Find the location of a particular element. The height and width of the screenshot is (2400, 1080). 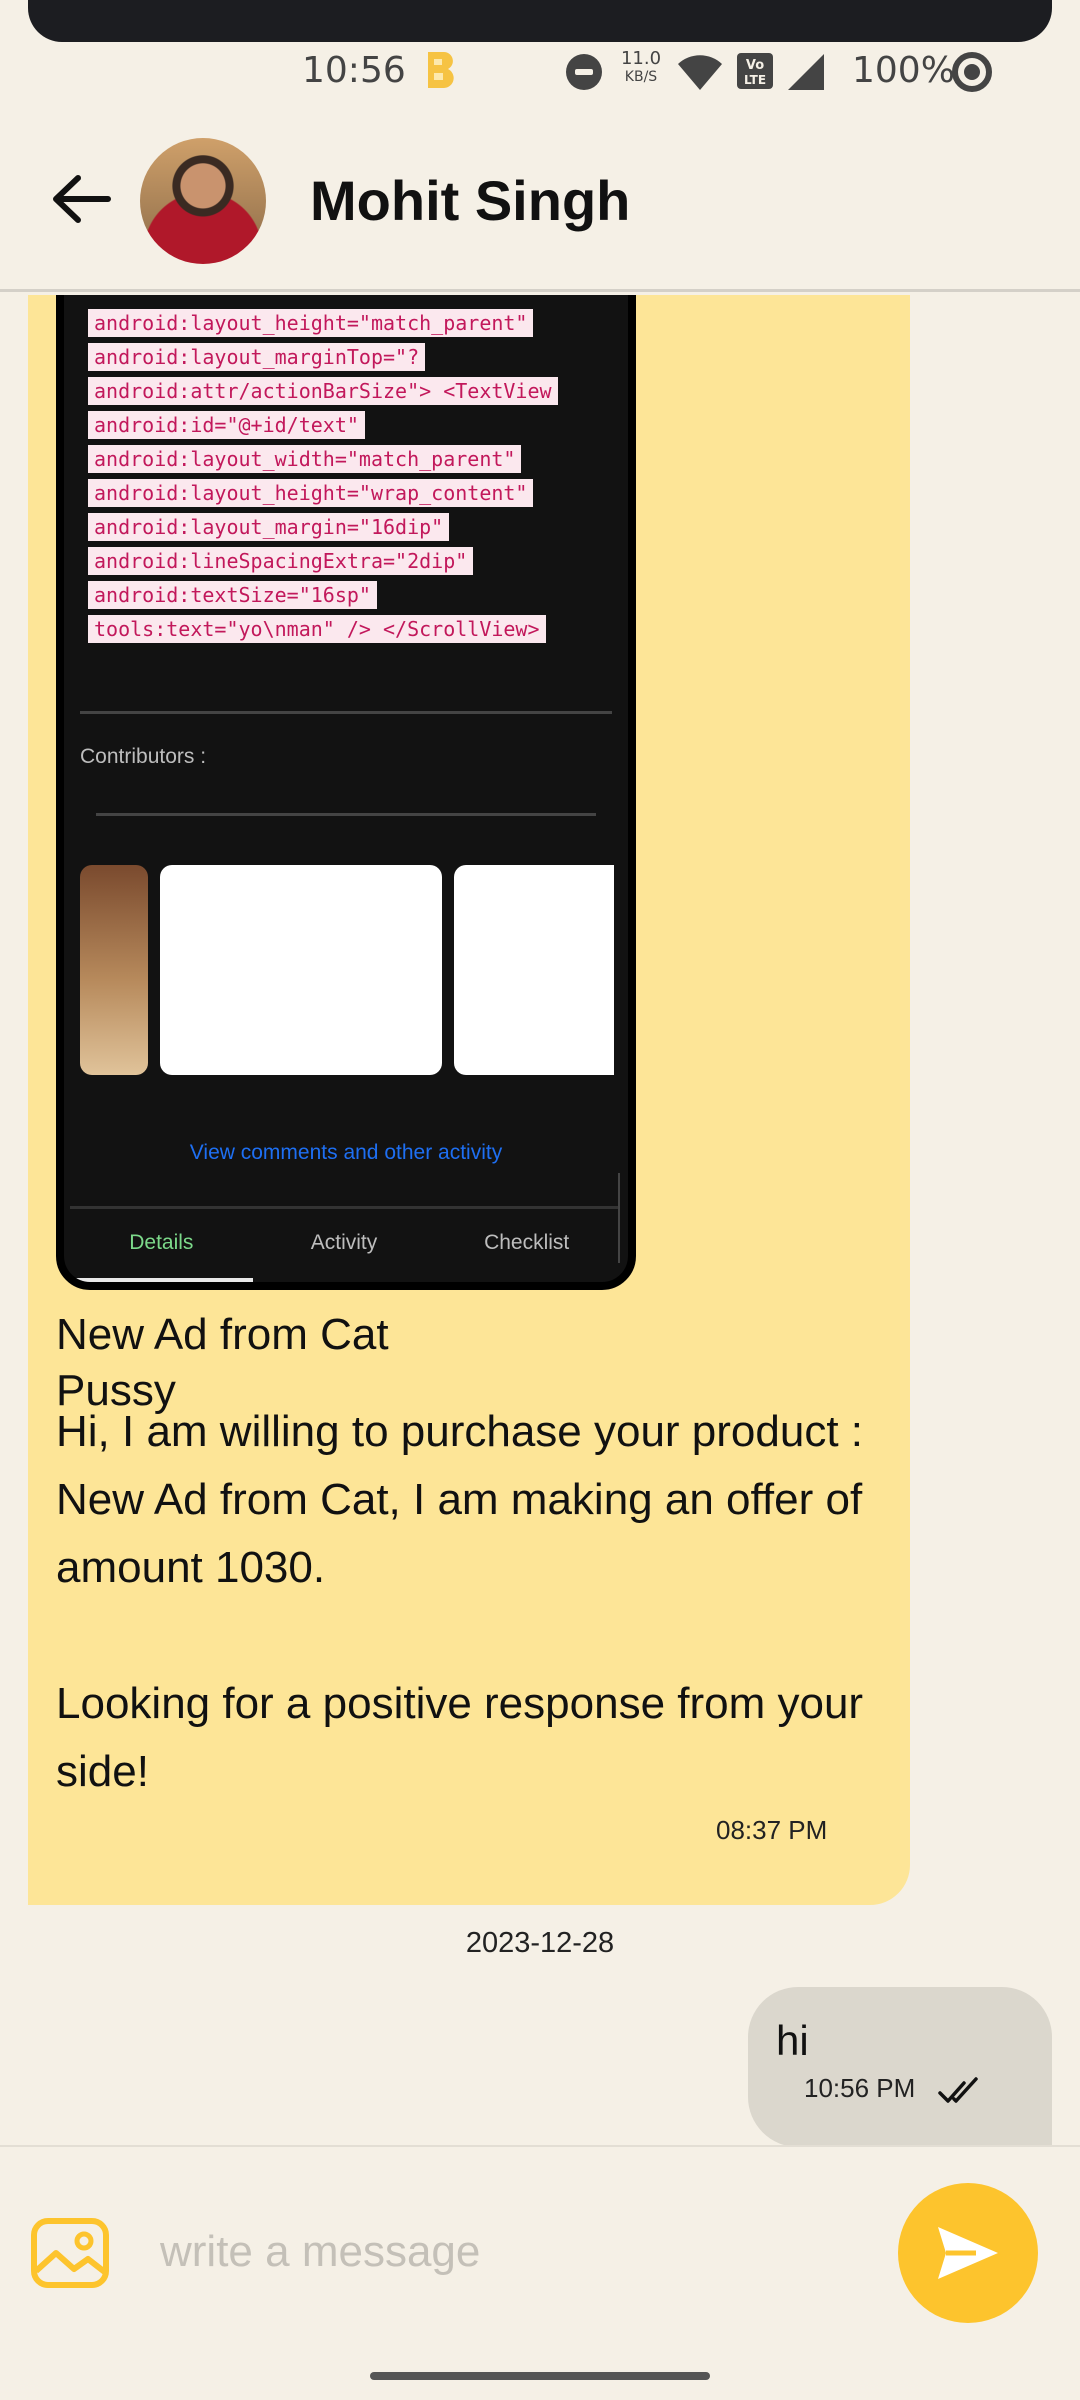

send-icon is located at coordinates (968, 2253).